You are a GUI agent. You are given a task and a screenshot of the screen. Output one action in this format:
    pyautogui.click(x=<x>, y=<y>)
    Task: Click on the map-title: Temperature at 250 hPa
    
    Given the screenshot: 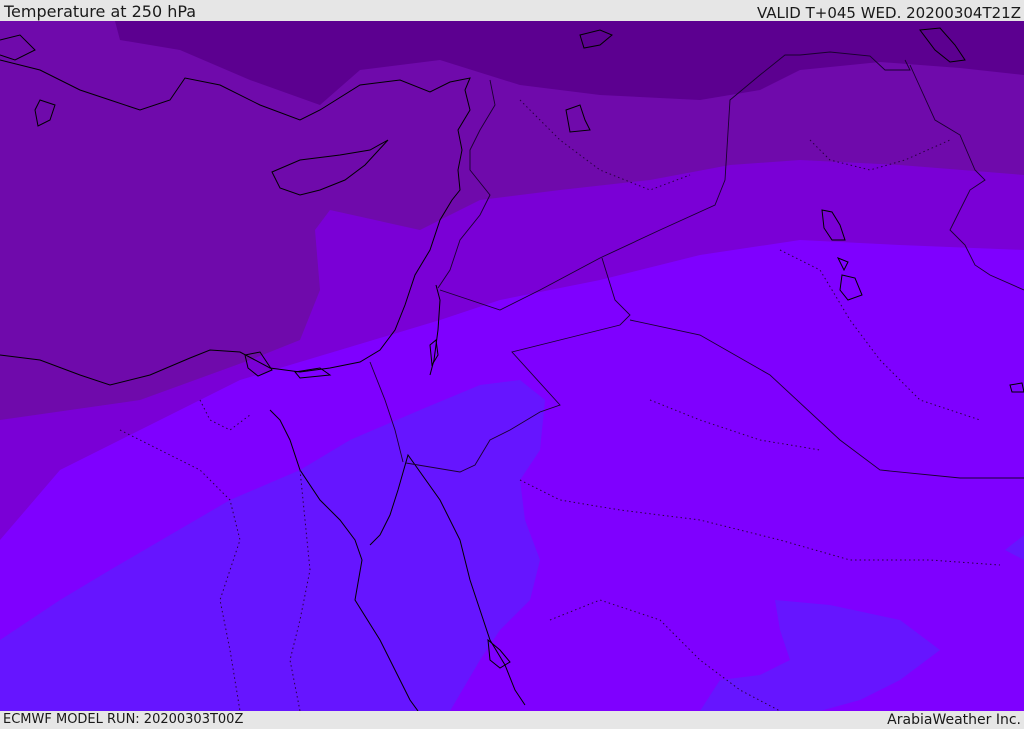 What is the action you would take?
    pyautogui.click(x=100, y=11)
    